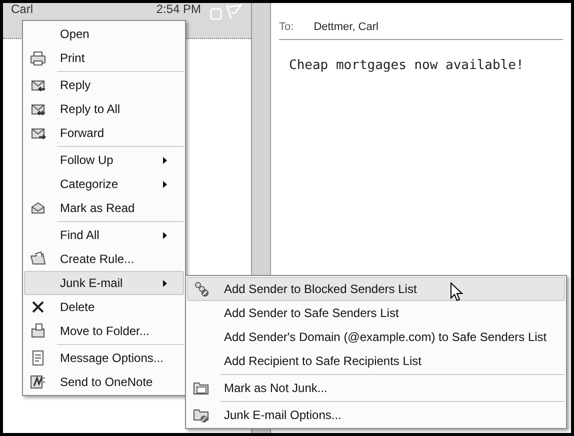 Image resolution: width=574 pixels, height=436 pixels. I want to click on menu-item-label: Mark as Read, so click(97, 208).